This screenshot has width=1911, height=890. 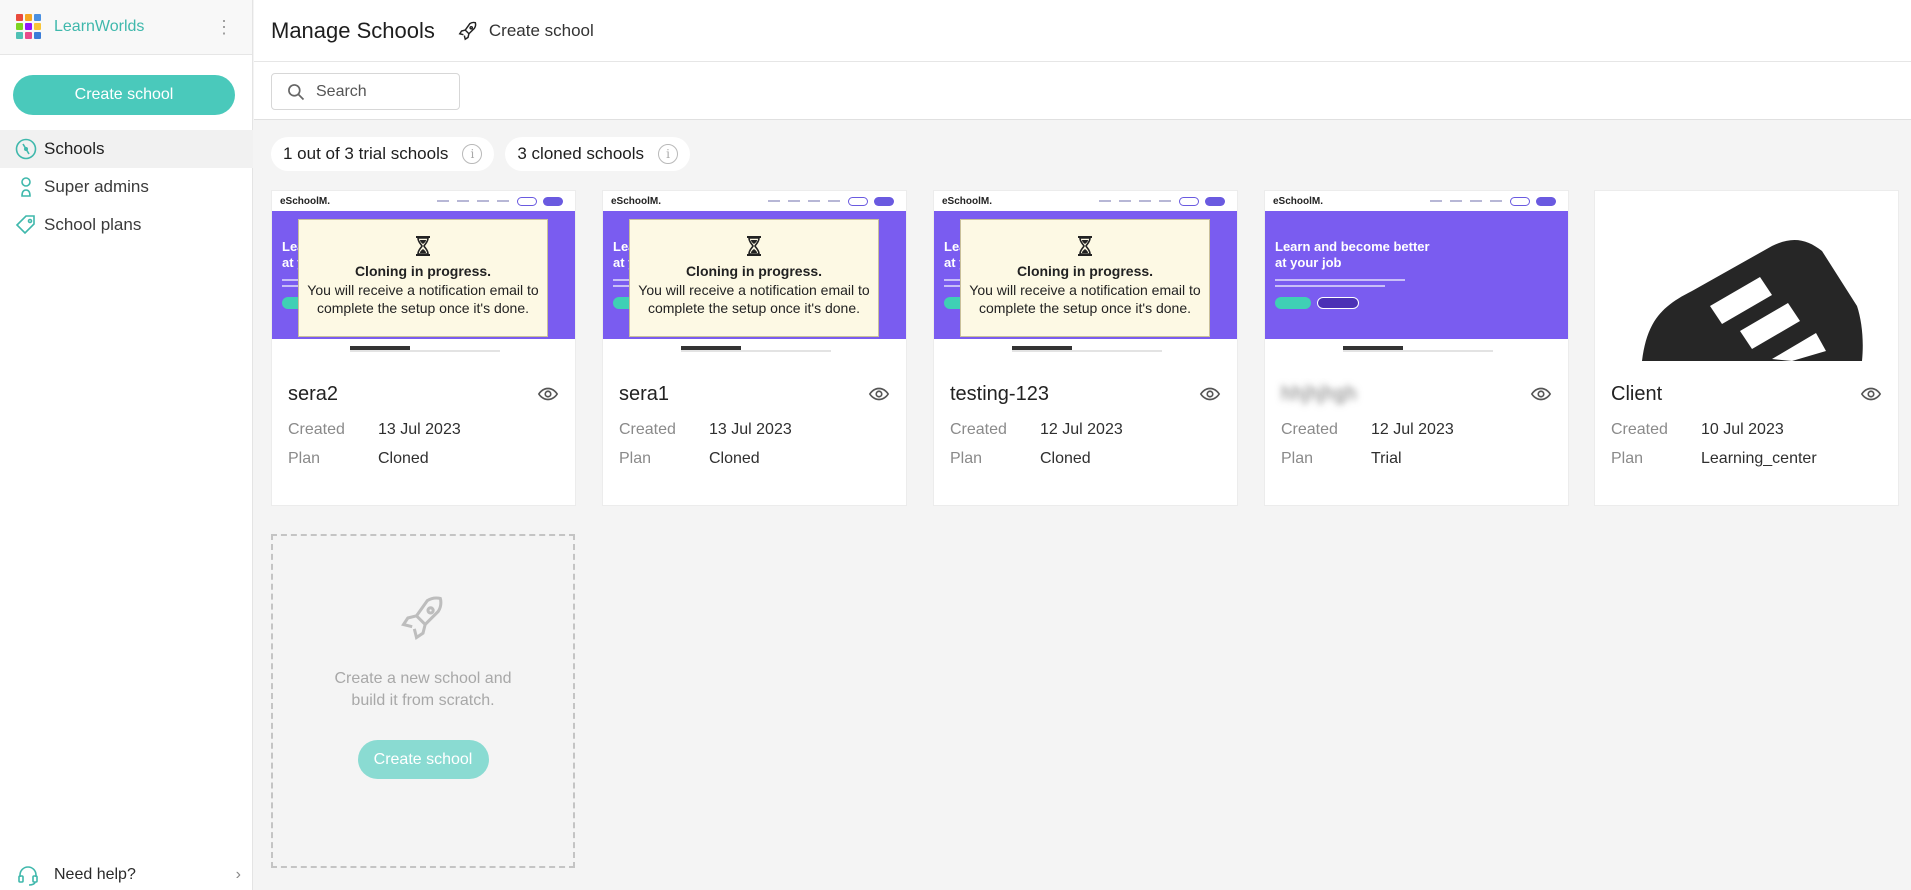 I want to click on new-school-text-line: build it from scratch., so click(x=423, y=700).